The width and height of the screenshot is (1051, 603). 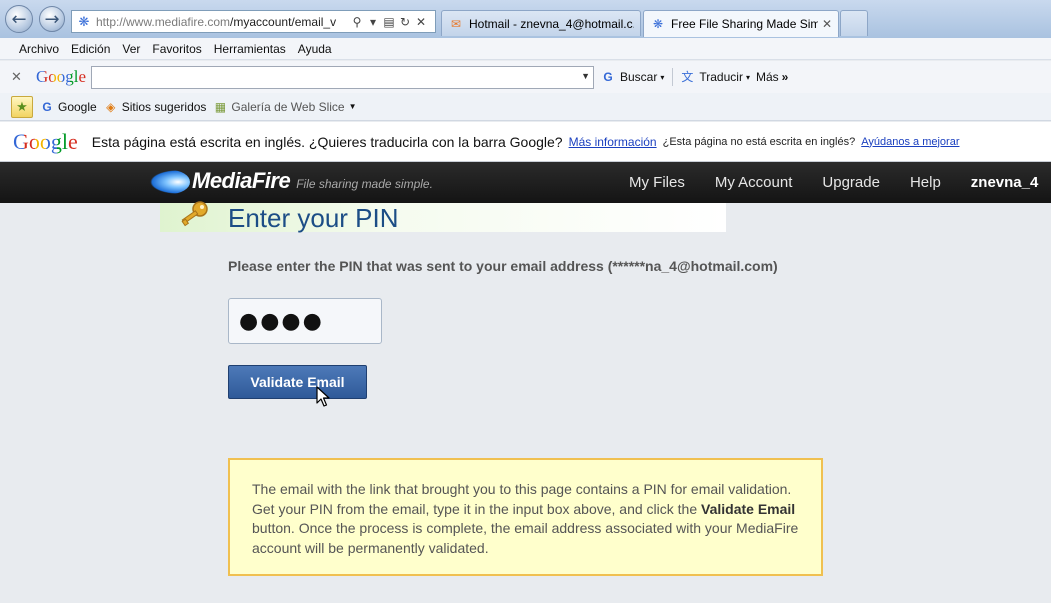 I want to click on nav-my-files: My Files, so click(x=657, y=182).